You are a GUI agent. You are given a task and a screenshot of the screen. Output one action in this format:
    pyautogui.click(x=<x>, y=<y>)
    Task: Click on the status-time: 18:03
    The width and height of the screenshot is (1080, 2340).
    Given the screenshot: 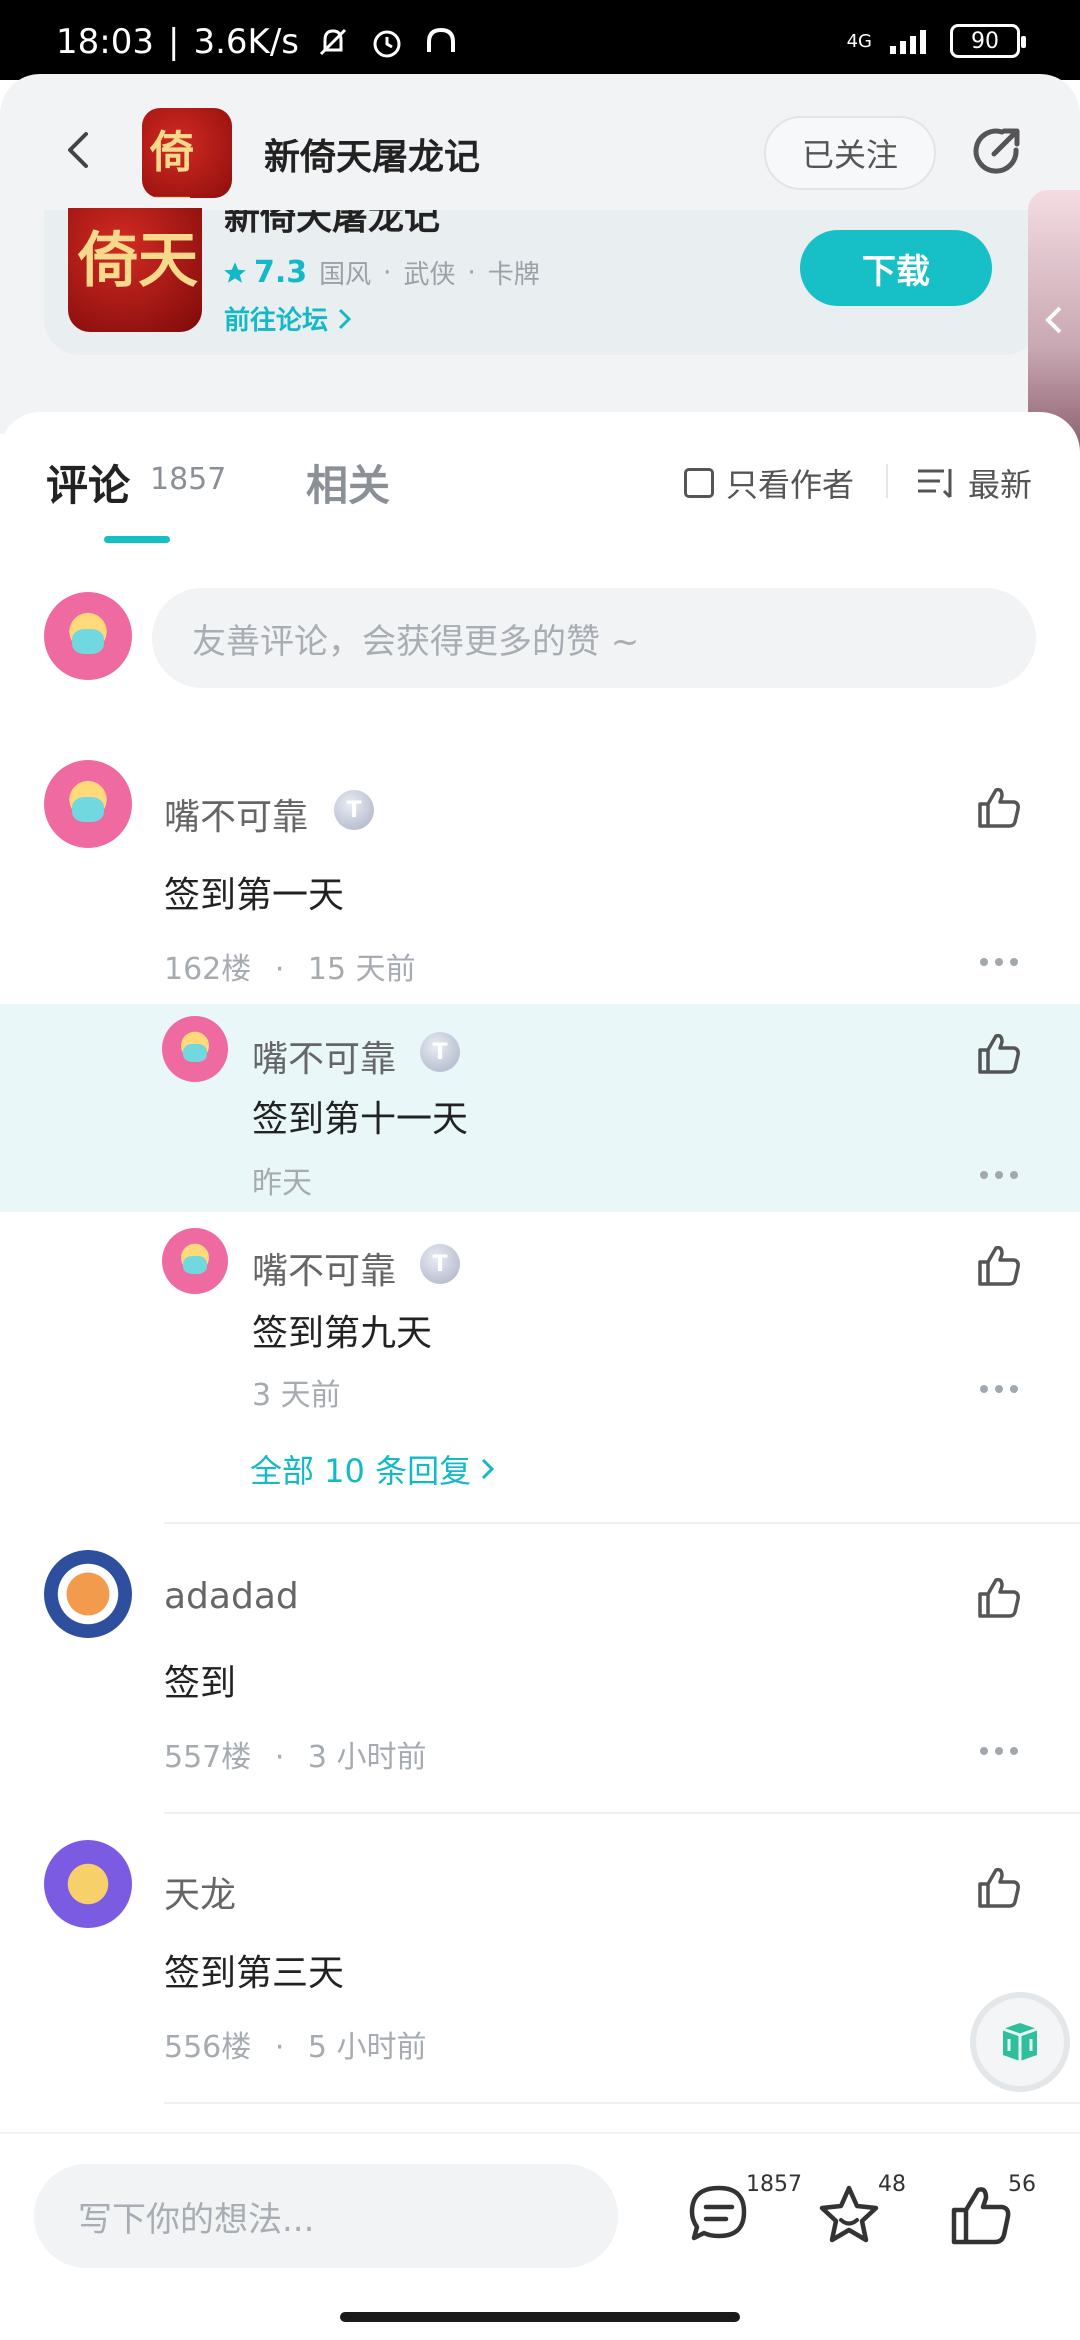 What is the action you would take?
    pyautogui.click(x=105, y=42)
    